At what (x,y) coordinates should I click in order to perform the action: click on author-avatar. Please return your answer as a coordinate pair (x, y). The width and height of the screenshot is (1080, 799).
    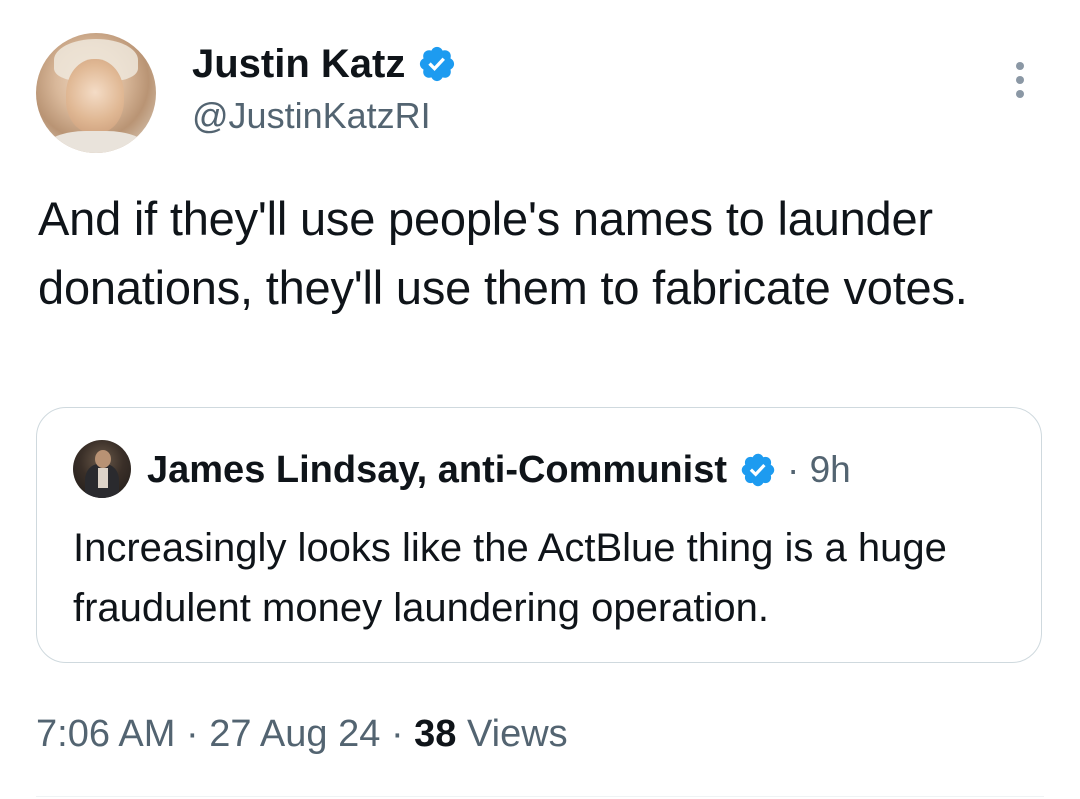
    Looking at the image, I should click on (96, 93).